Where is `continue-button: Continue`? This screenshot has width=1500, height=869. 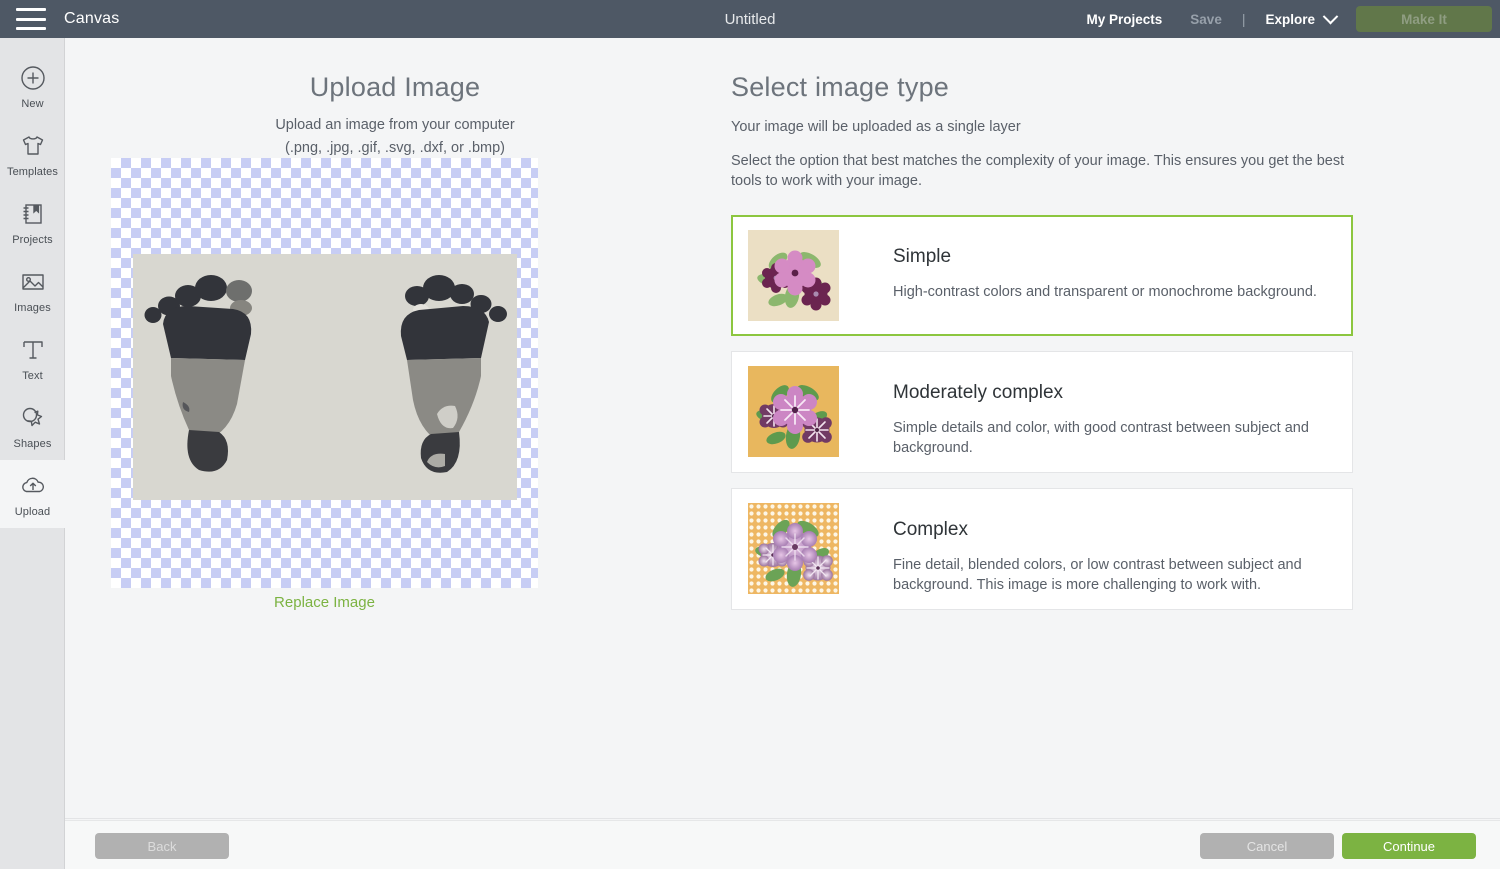
continue-button: Continue is located at coordinates (1409, 846).